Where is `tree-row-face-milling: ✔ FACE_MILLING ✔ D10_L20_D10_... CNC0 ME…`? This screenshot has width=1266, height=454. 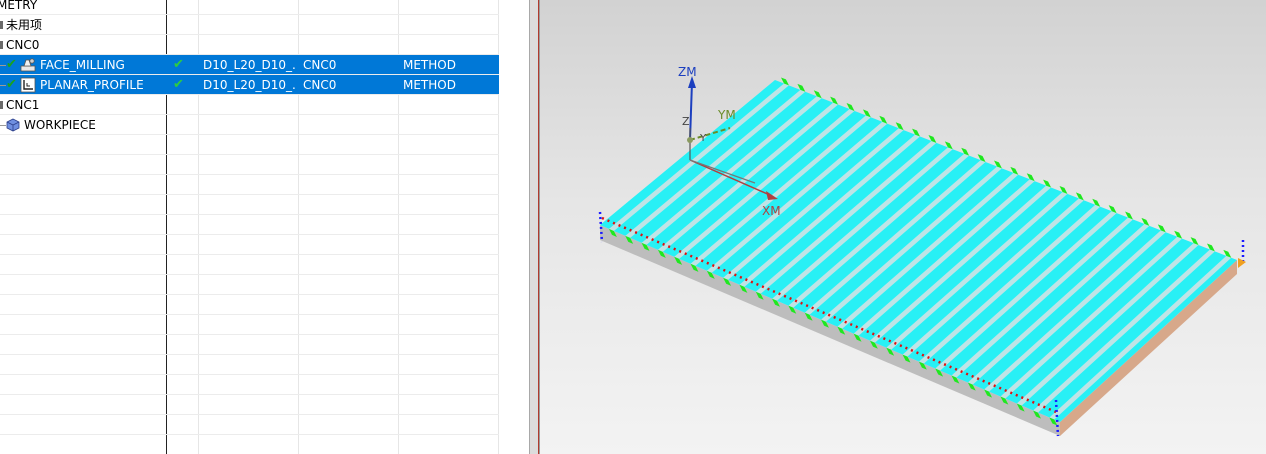
tree-row-face-milling: ✔ FACE_MILLING ✔ D10_L20_D10_... CNC0 ME… is located at coordinates (249, 65).